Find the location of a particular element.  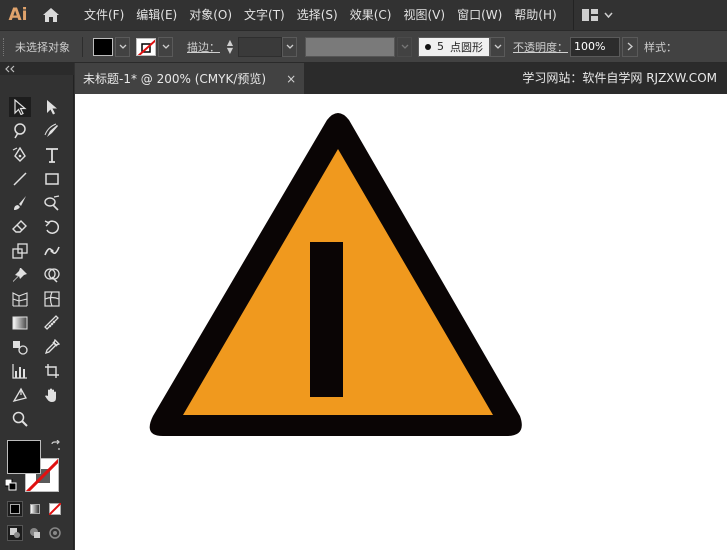

style-label: 样式： is located at coordinates (660, 47).